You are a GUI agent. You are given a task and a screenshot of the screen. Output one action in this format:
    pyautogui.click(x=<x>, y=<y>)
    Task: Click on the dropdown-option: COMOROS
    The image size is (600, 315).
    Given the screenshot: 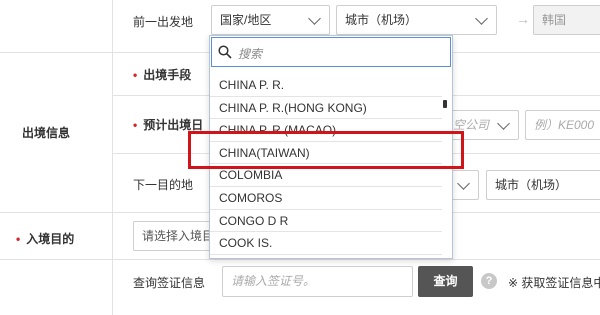 What is the action you would take?
    pyautogui.click(x=326, y=198)
    